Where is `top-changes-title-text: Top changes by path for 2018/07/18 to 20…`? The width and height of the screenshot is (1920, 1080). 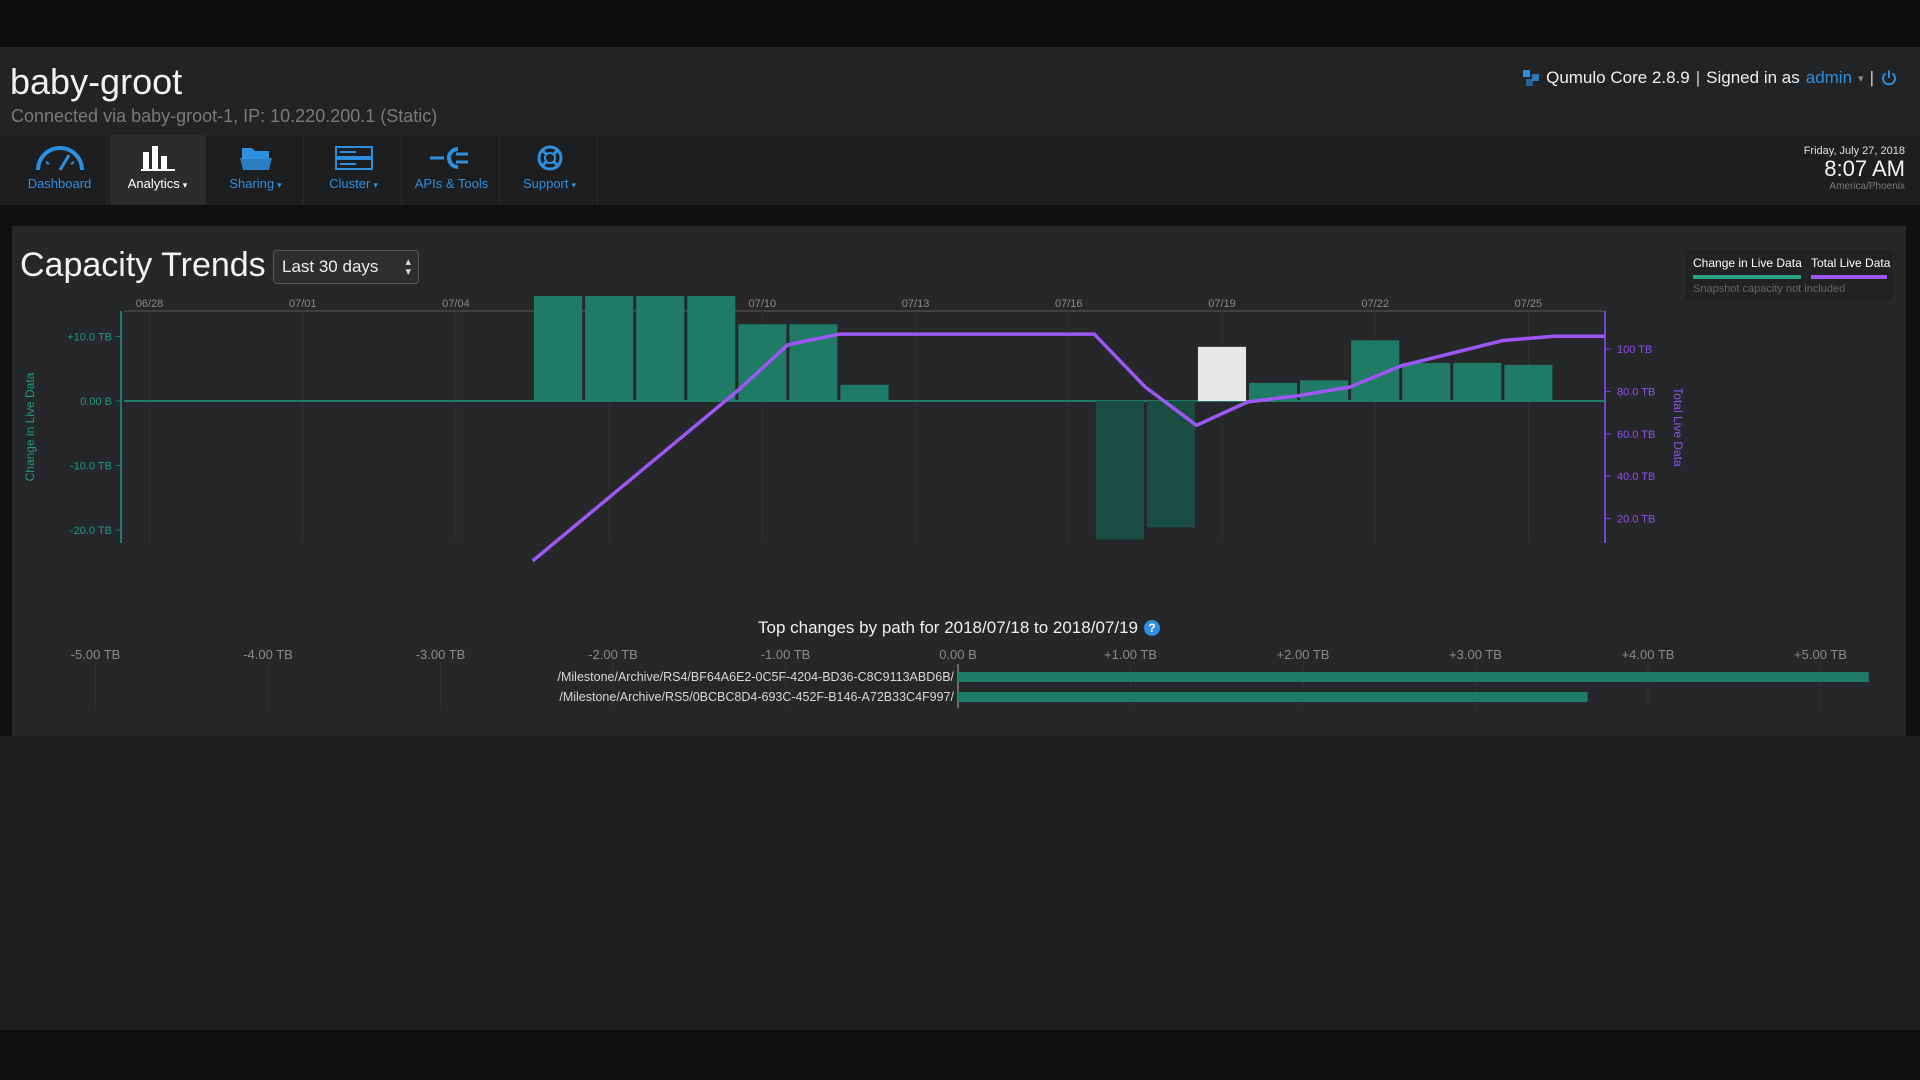
top-changes-title-text: Top changes by path for 2018/07/18 to 20… is located at coordinates (948, 627).